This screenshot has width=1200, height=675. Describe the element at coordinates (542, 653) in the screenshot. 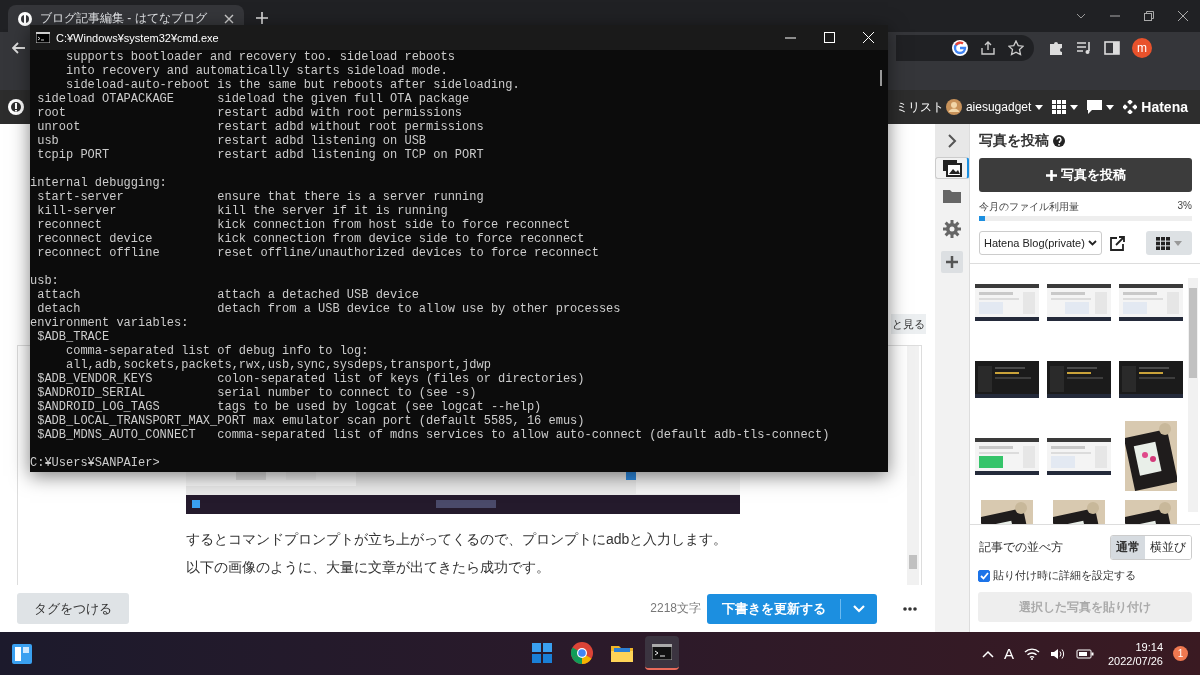

I see `windows-logo-icon` at that location.